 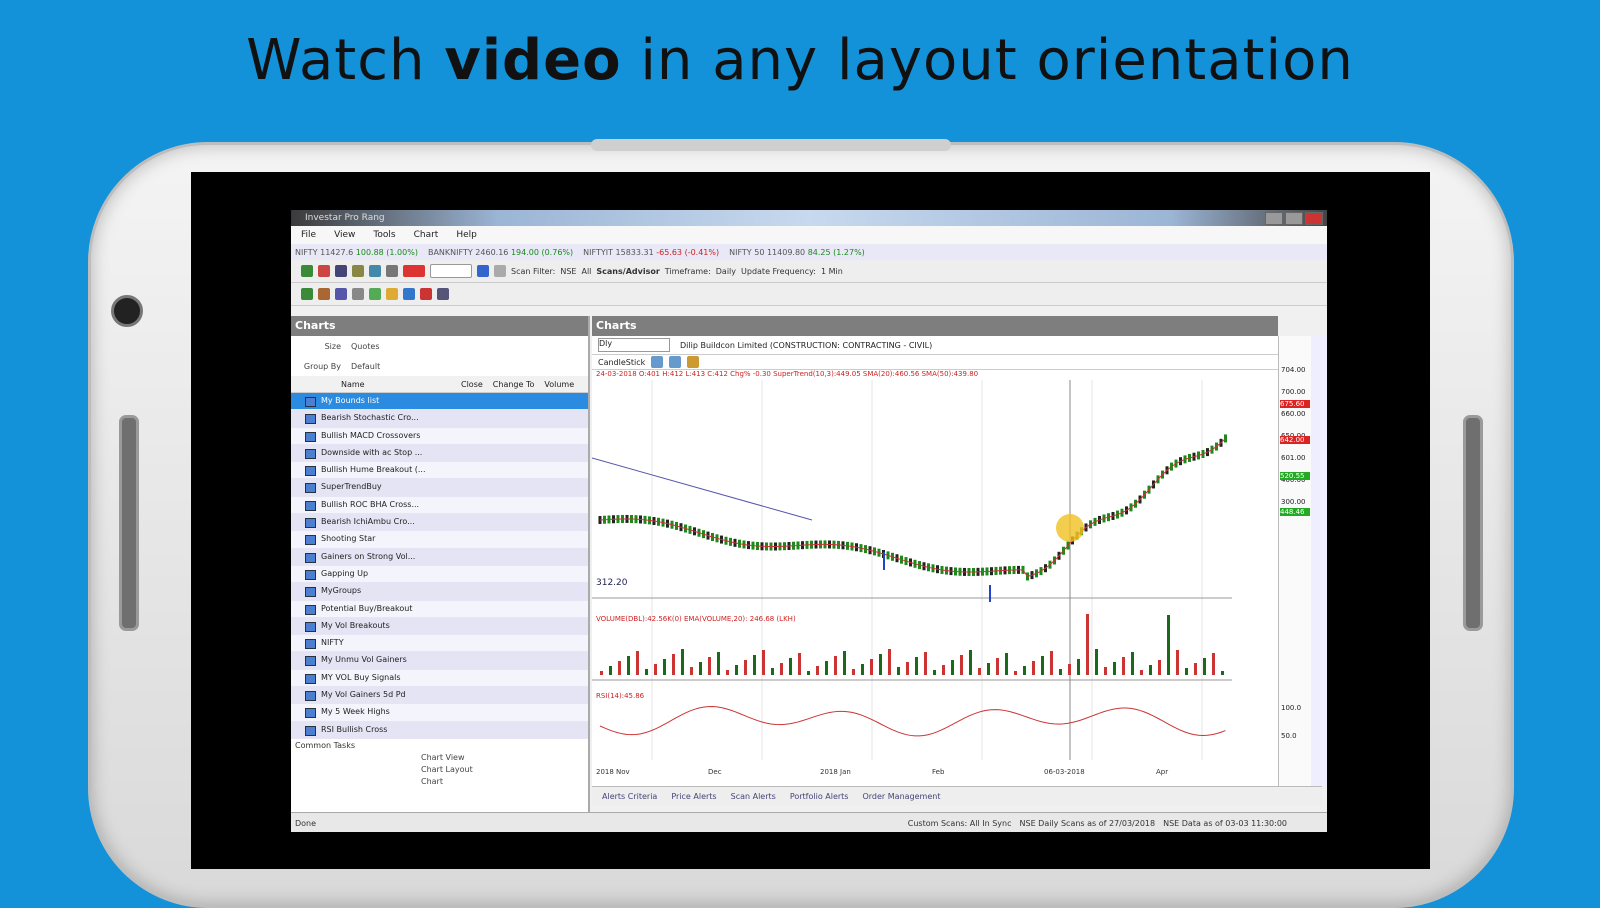 What do you see at coordinates (439, 713) in the screenshot?
I see `scan-list-item: My 5 Week Highs` at bounding box center [439, 713].